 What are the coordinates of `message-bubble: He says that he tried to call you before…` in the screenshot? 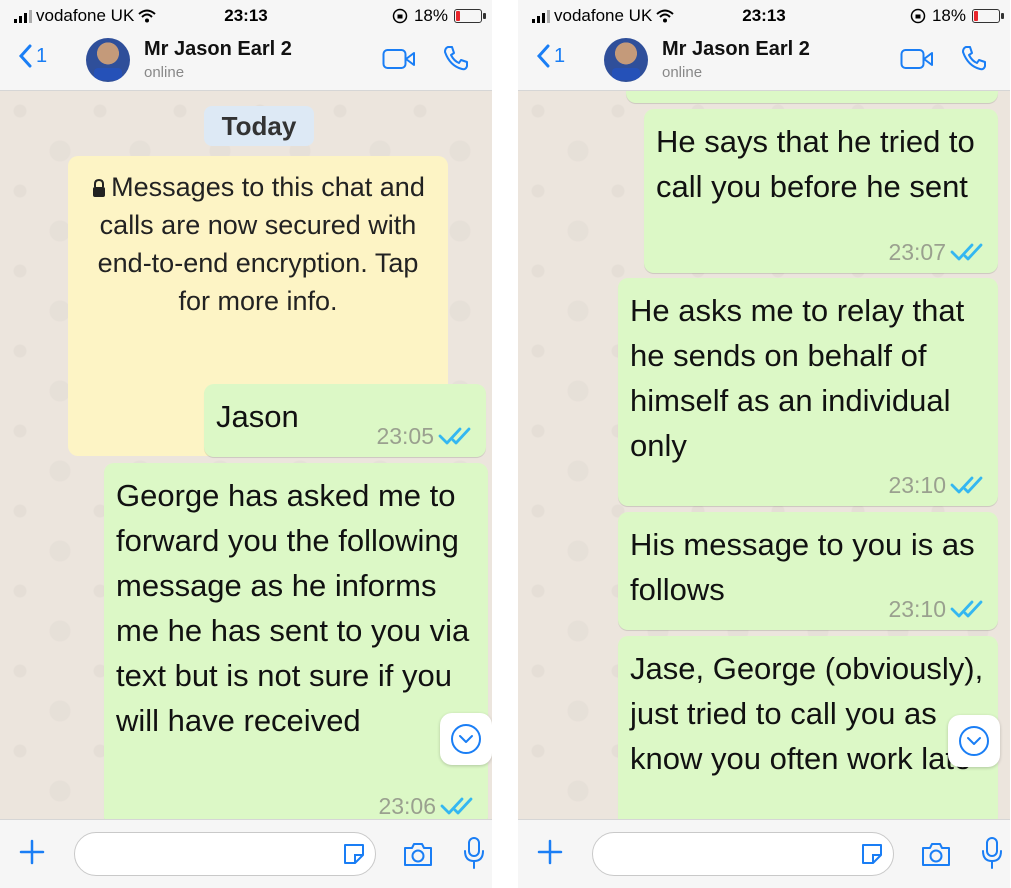 It's located at (821, 191).